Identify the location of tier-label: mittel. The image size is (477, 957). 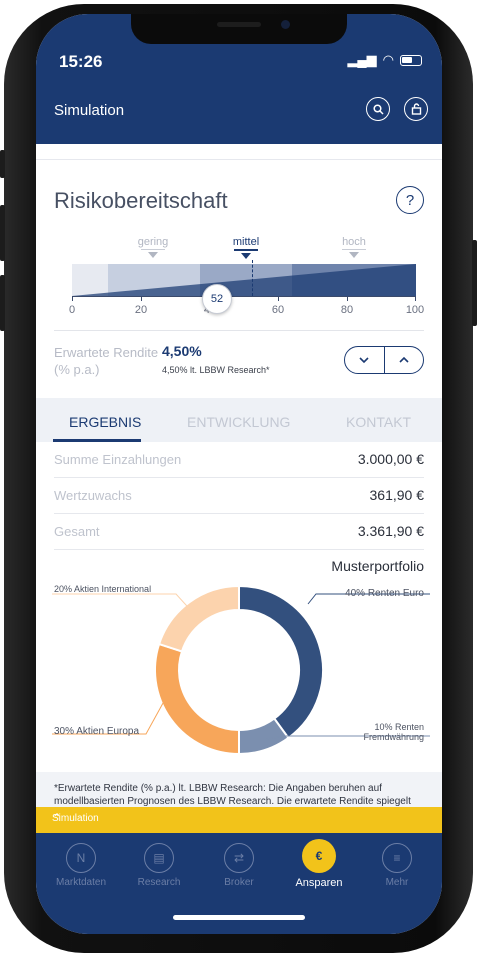
(246, 242).